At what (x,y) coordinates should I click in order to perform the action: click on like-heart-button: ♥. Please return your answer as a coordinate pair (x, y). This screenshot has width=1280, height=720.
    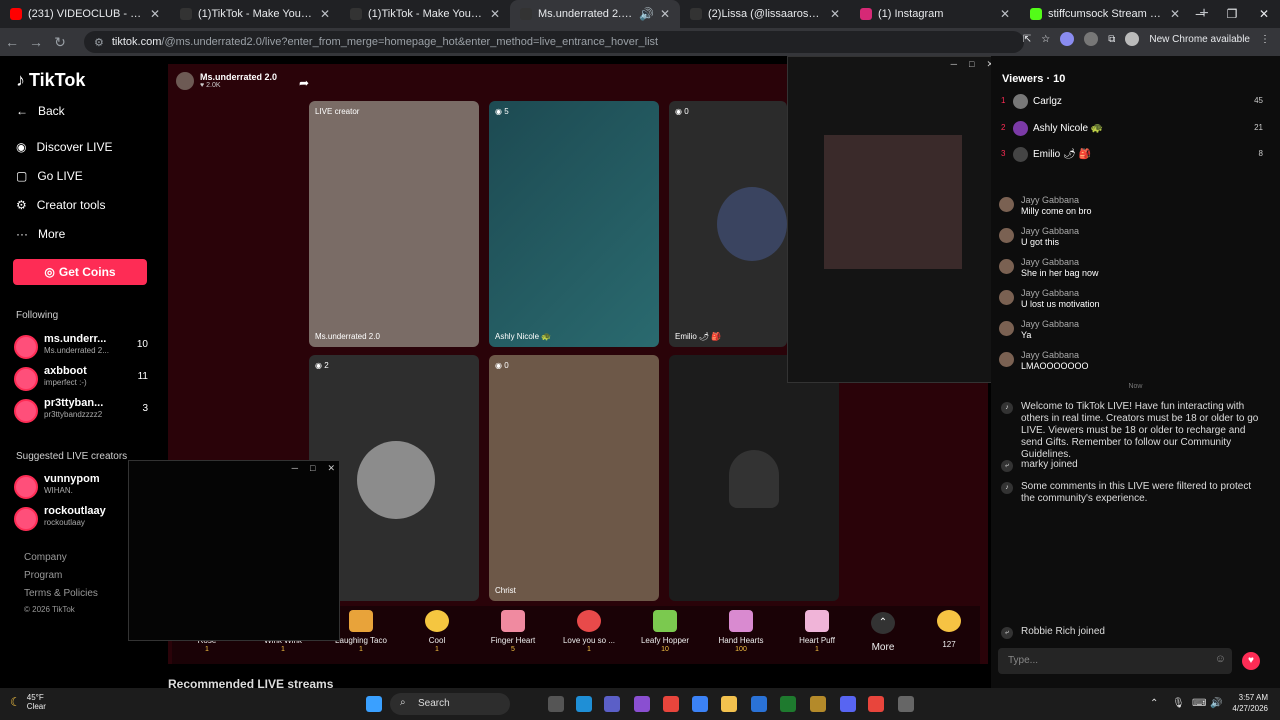
    Looking at the image, I should click on (1251, 661).